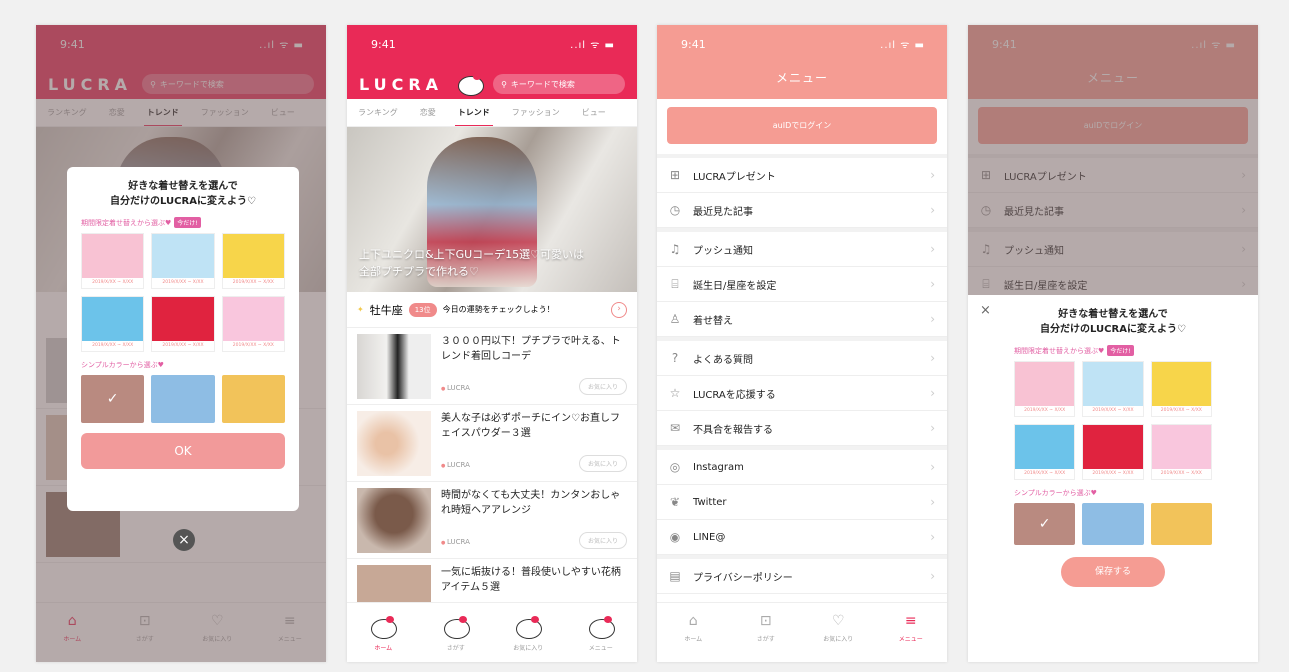  I want to click on cake-icon: ⌸, so click(675, 283).